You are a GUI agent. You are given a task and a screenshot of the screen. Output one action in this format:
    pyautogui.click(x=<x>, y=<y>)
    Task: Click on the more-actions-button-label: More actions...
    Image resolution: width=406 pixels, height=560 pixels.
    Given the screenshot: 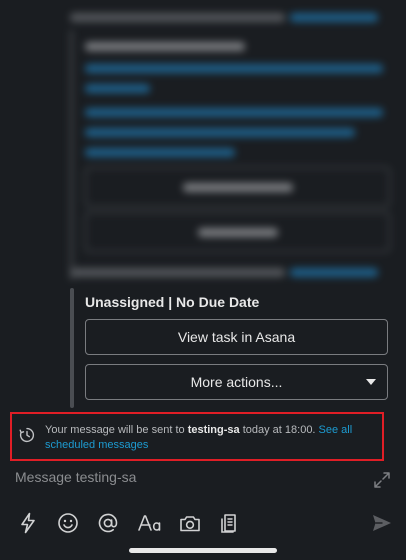 What is the action you would take?
    pyautogui.click(x=236, y=382)
    